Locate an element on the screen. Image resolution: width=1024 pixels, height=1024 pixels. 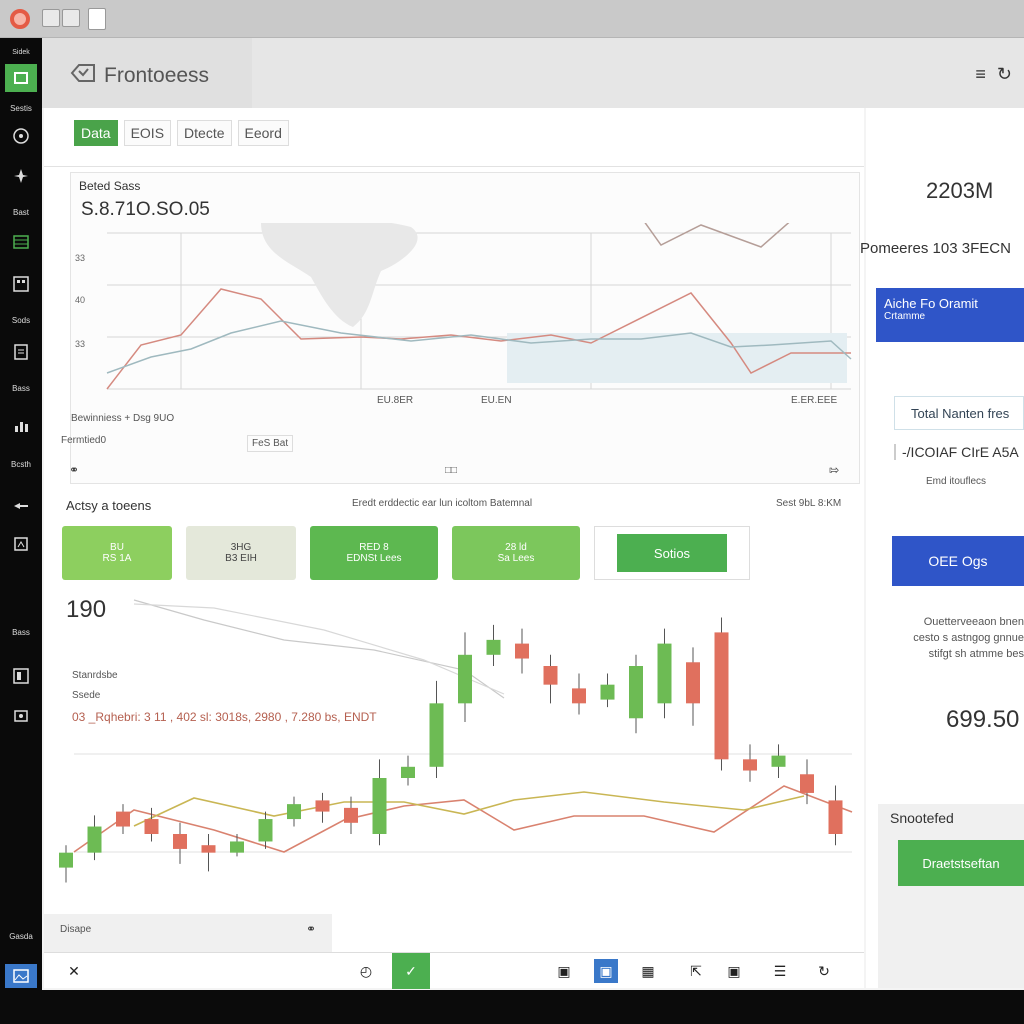
sidebar-item-bar is located at coordinates (21, 426).